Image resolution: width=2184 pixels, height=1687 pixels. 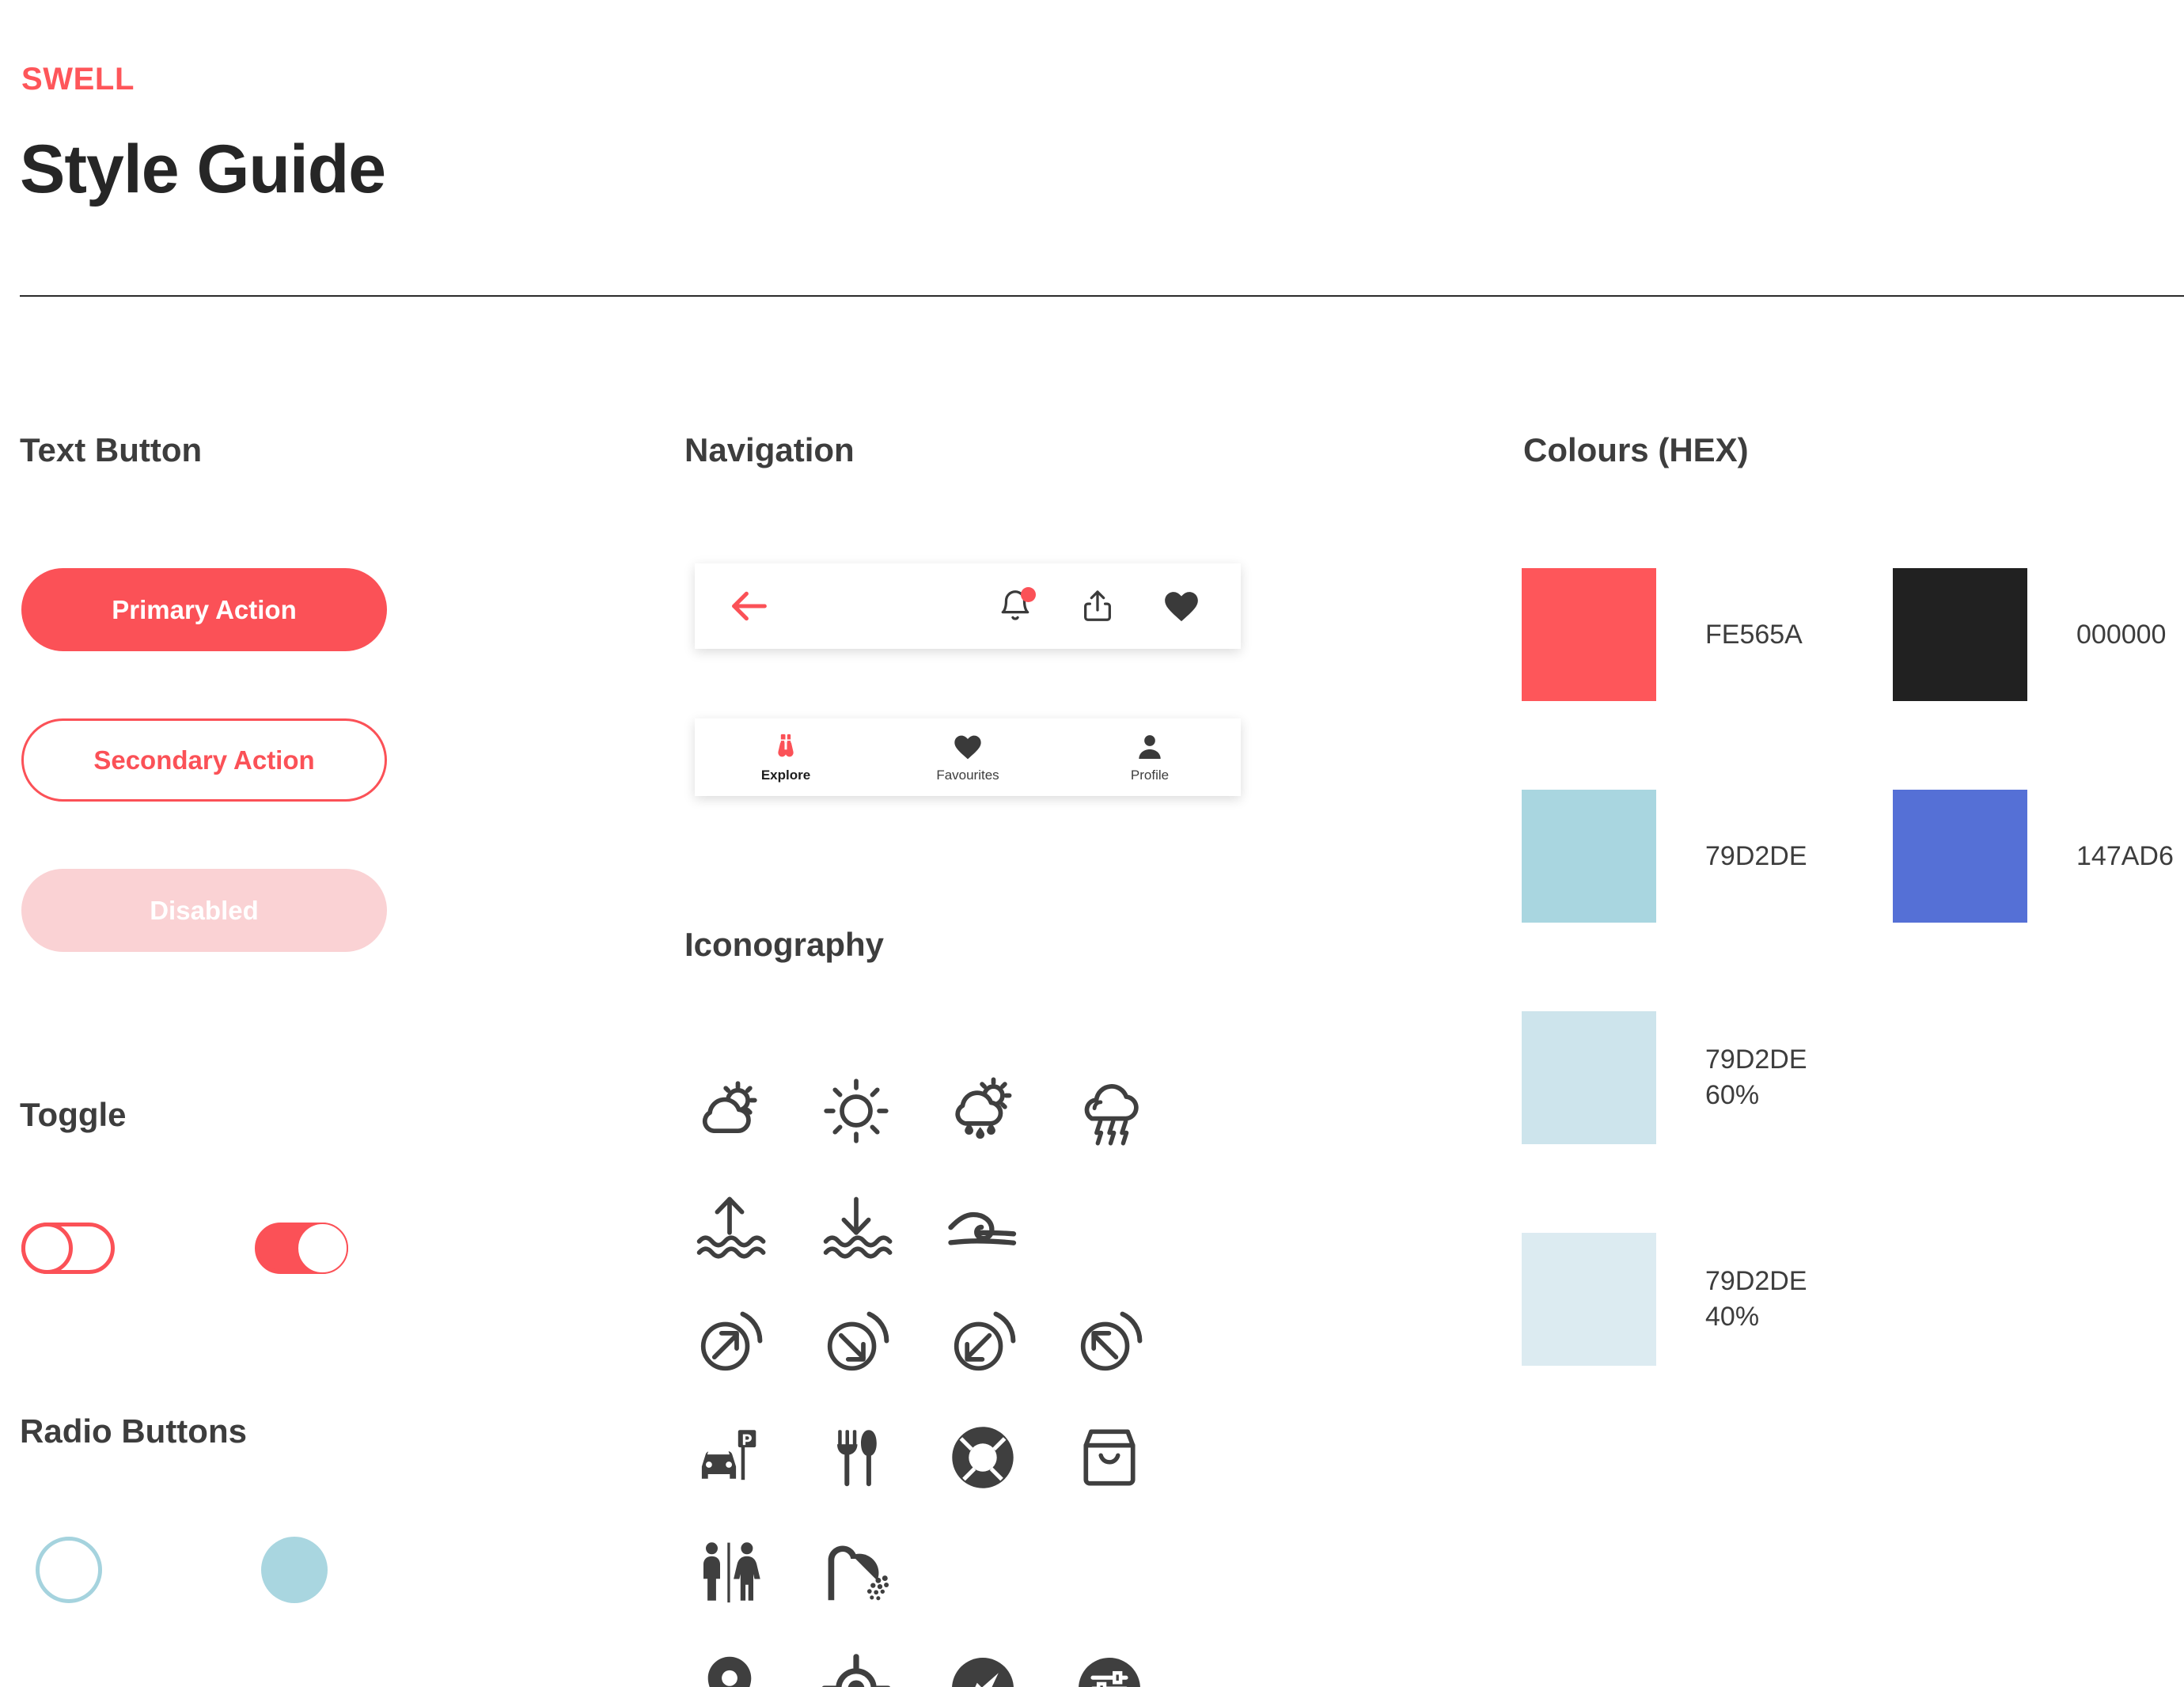 I want to click on rain-sun-icon, so click(x=998, y=1111).